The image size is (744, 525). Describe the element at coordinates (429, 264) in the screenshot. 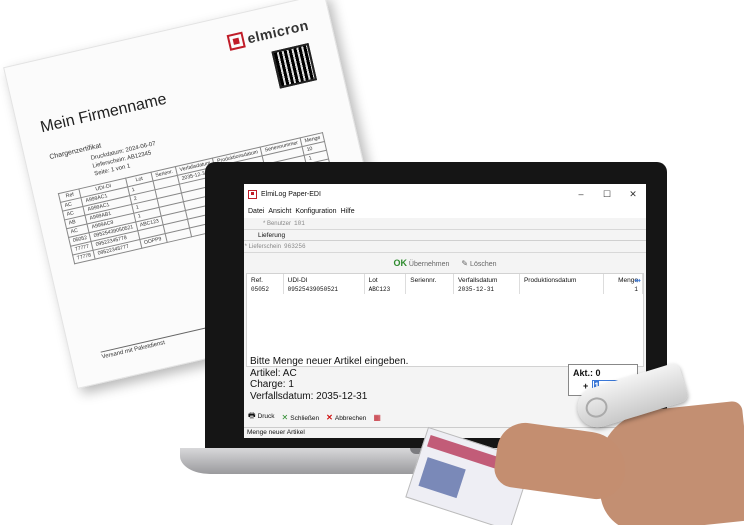

I see `uebernehmen-label: Übernehmen` at that location.